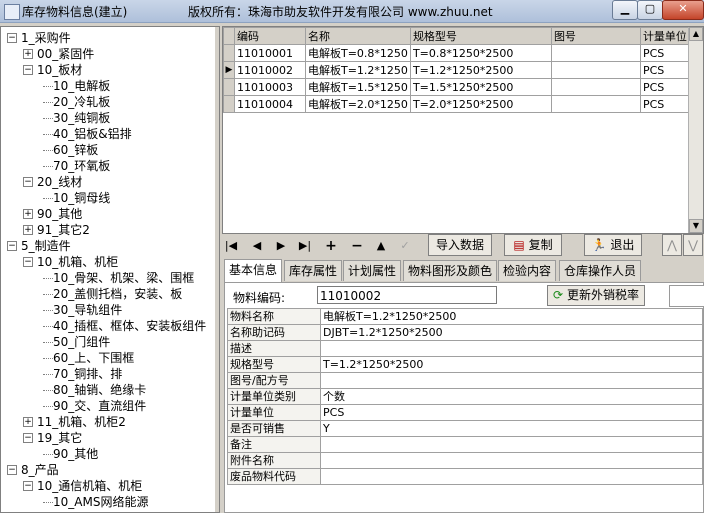  I want to click on property-value: PCS, so click(511, 412).